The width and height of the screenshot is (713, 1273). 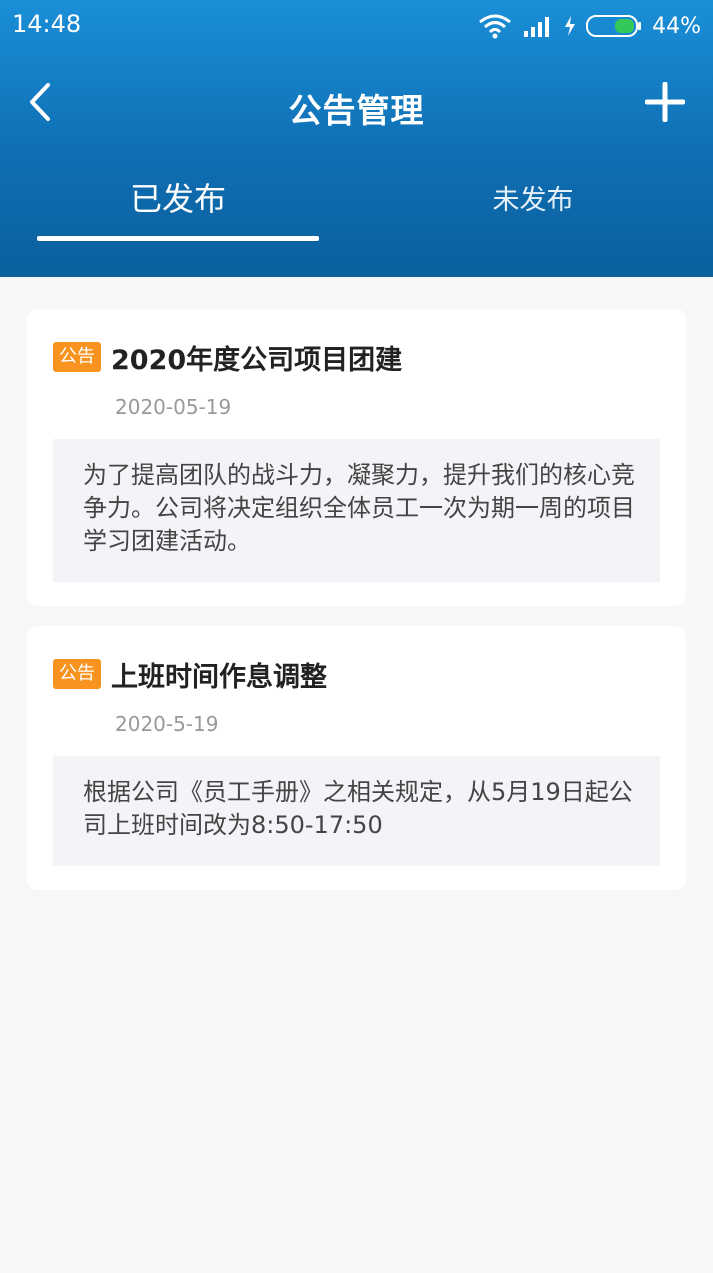 I want to click on announcement-title: 上班时间作息调整, so click(x=219, y=677).